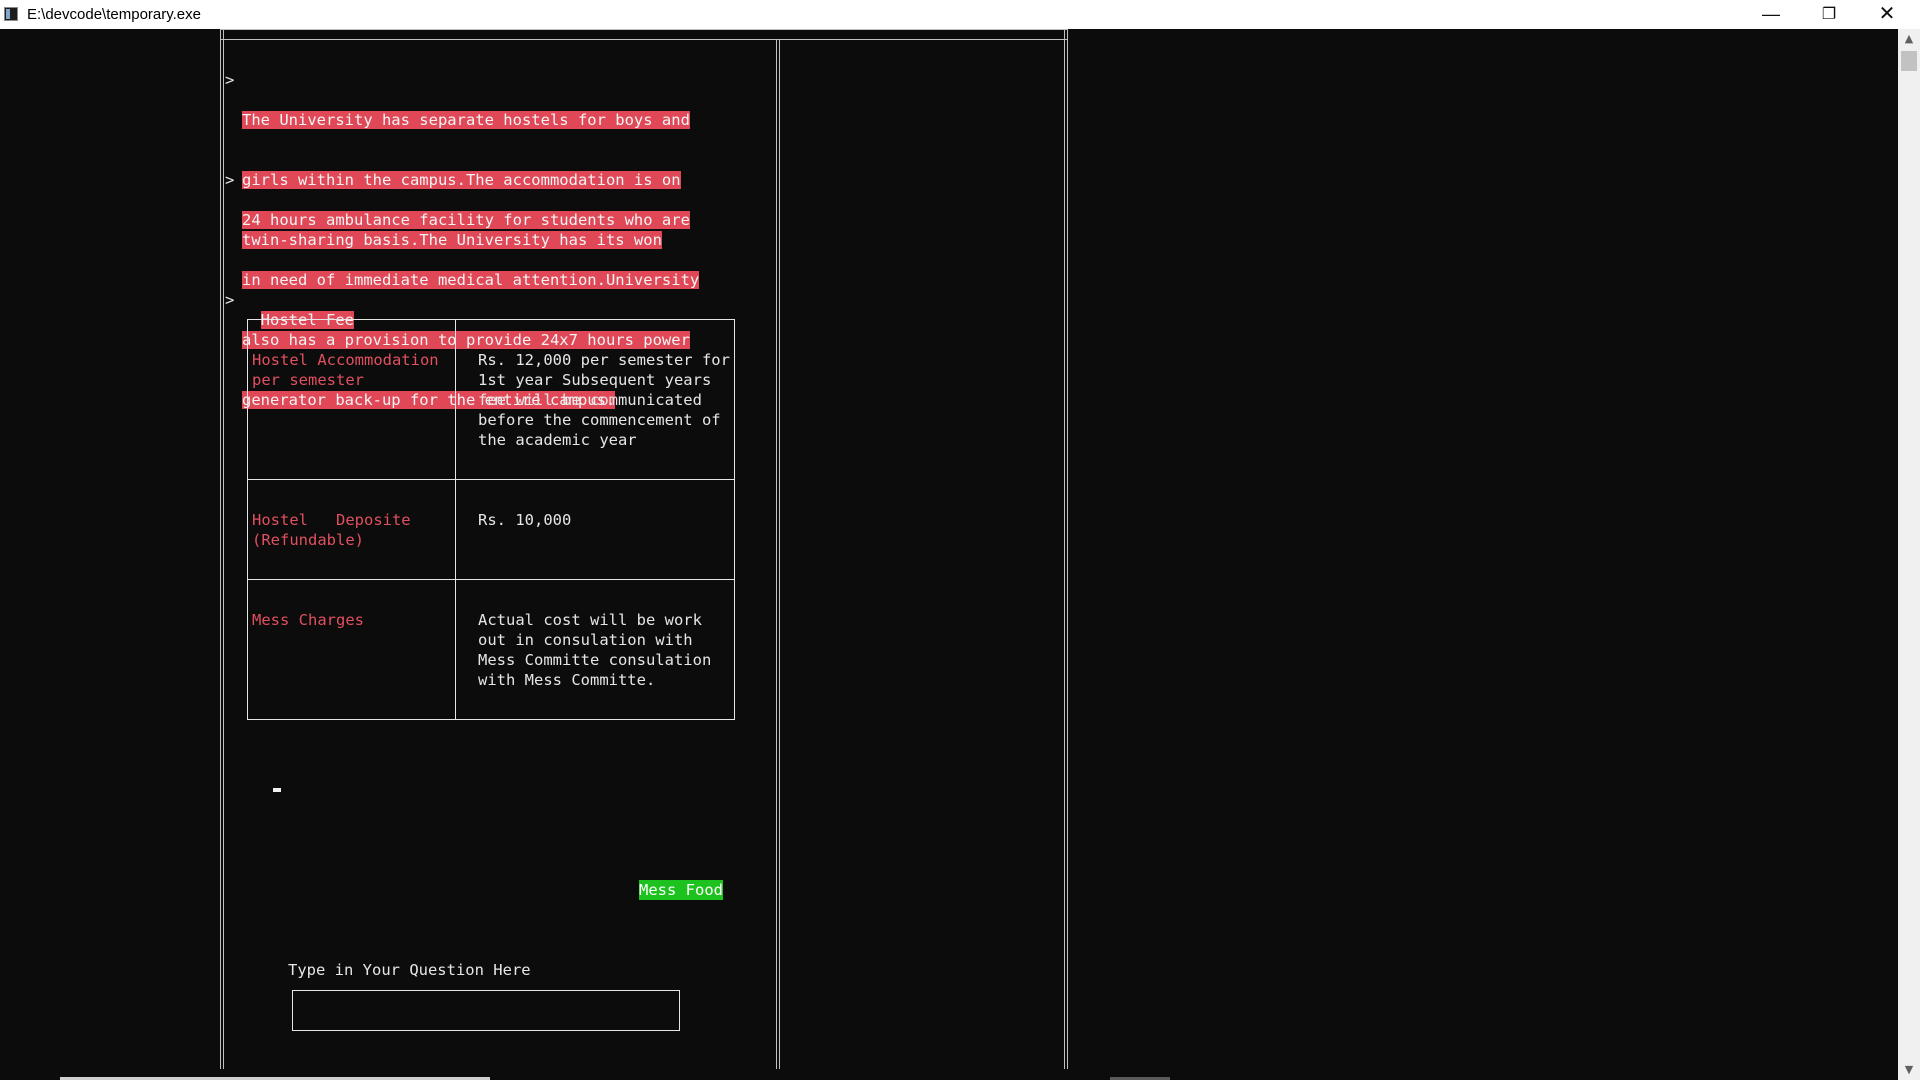 This screenshot has width=1920, height=1080. I want to click on question-label: Type in Your Question Here, so click(409, 970).